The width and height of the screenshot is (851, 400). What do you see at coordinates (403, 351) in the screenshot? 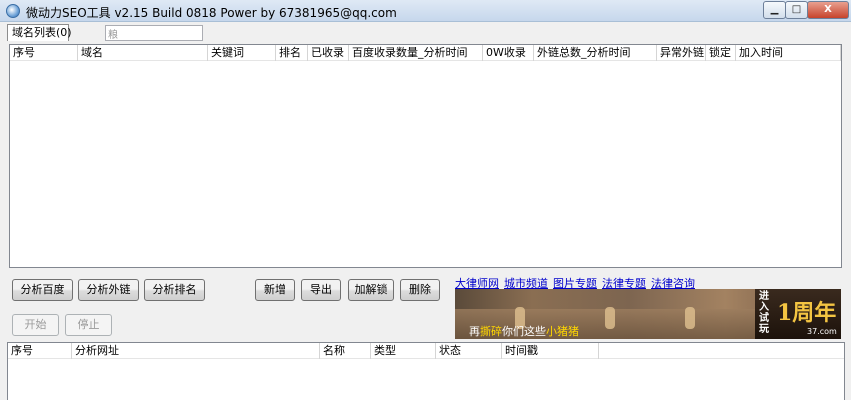
I see `col-type: 类型` at bounding box center [403, 351].